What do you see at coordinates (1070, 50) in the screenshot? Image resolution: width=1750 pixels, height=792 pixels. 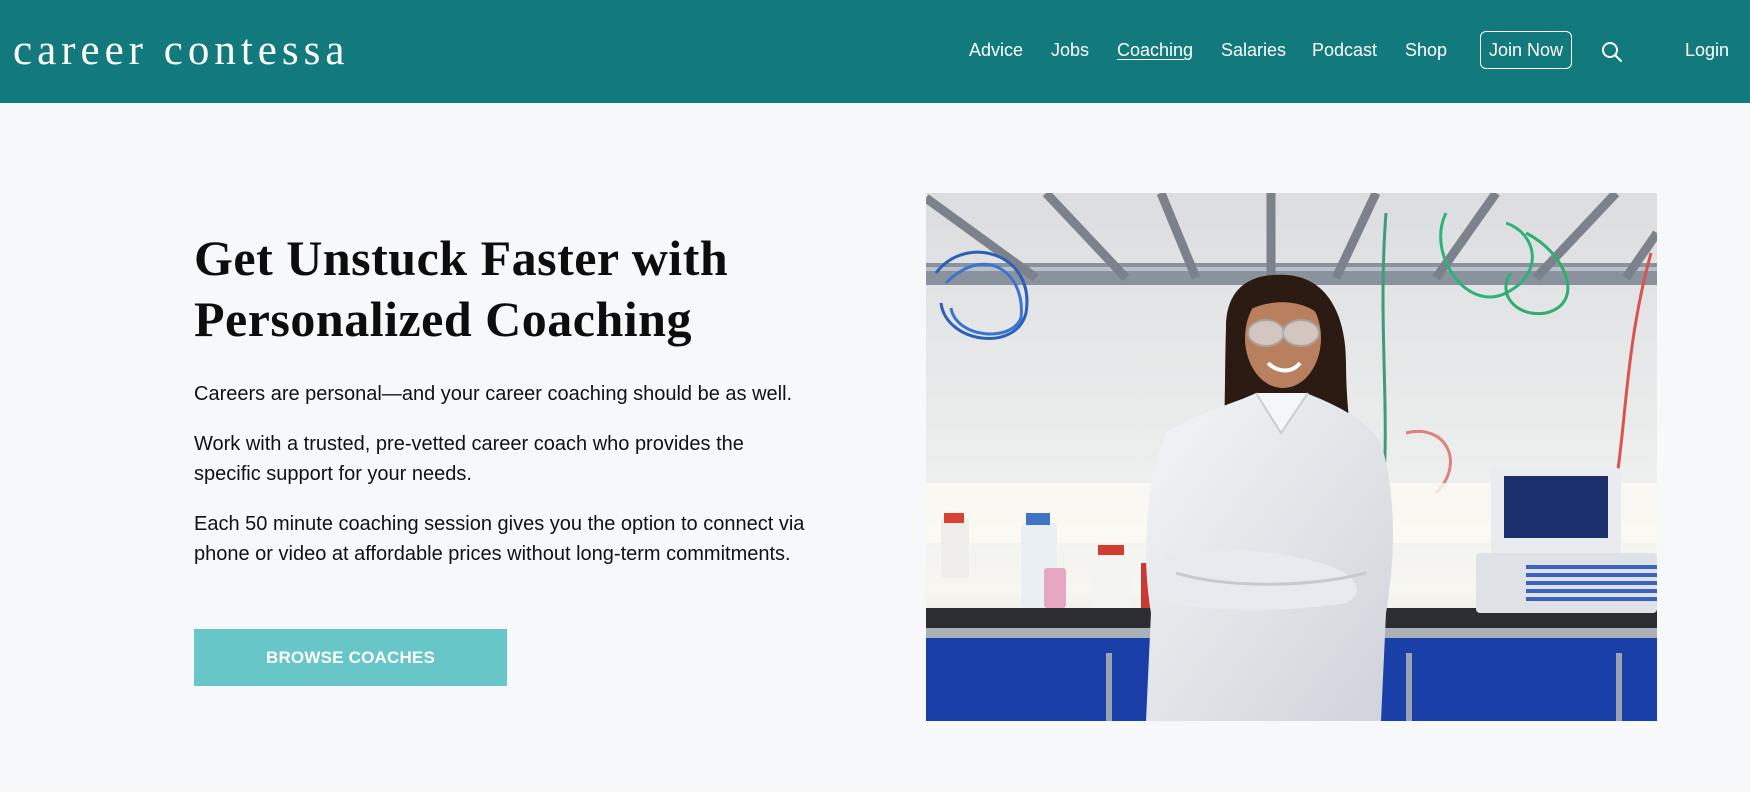 I see `nav-jobs: Jobs` at bounding box center [1070, 50].